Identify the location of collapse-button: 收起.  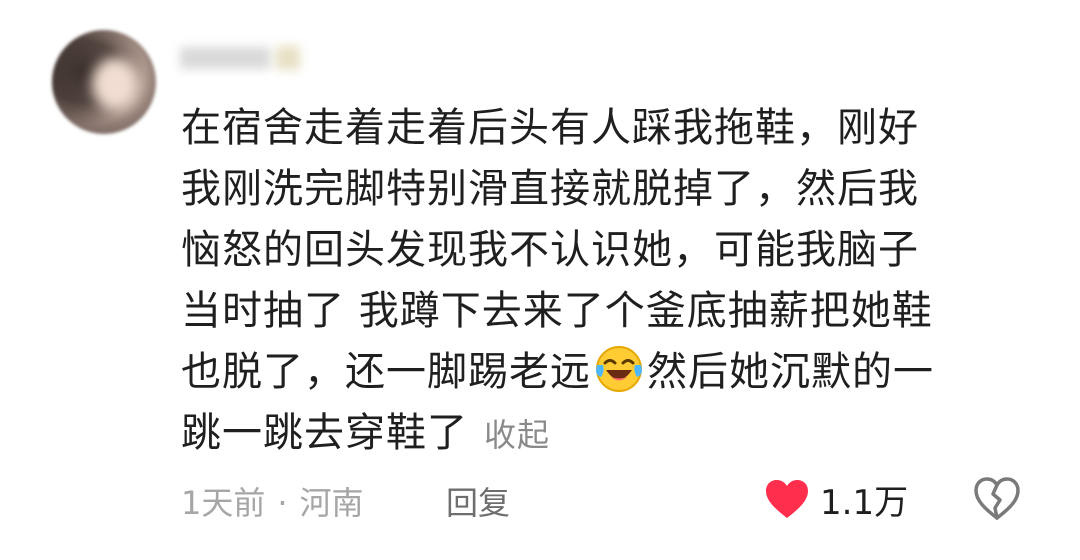
(517, 435).